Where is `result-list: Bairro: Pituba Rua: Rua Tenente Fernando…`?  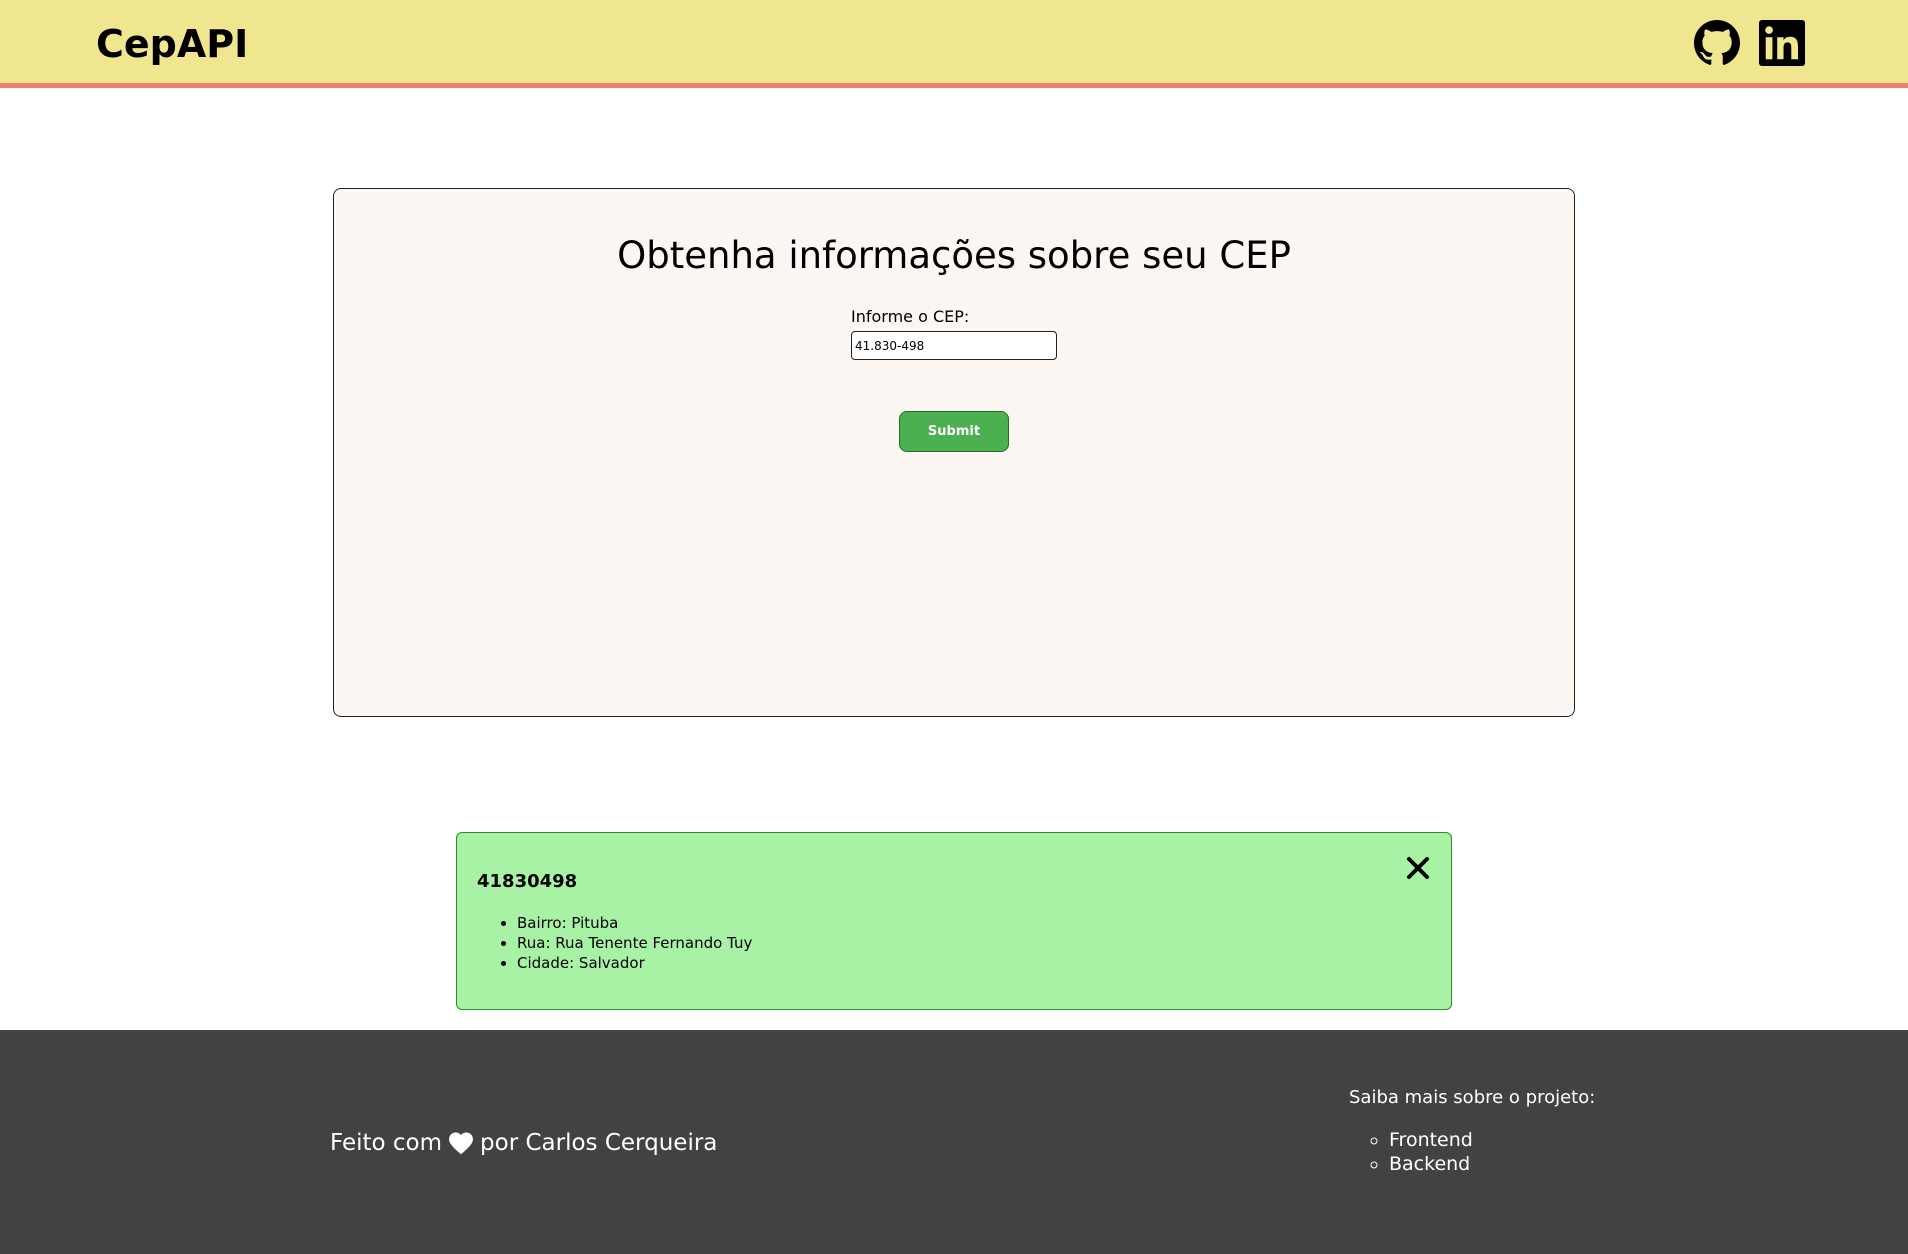 result-list: Bairro: Pituba Rua: Rua Tenente Fernando… is located at coordinates (614, 943).